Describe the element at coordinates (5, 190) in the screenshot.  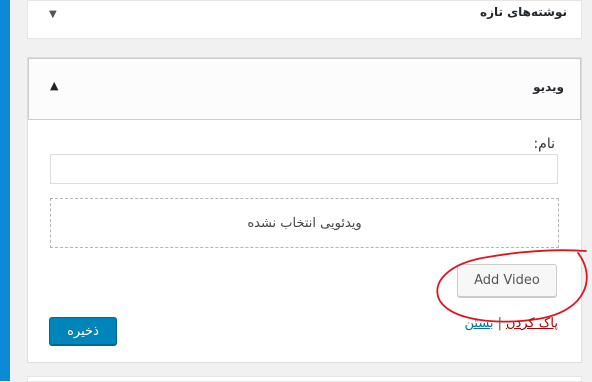
I see `frame-edge` at that location.